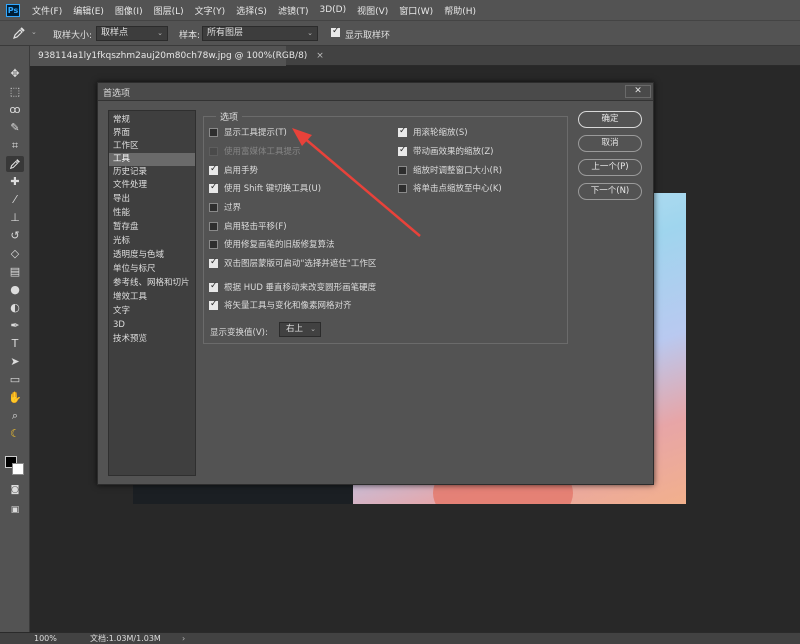  I want to click on enable-gestures-checkbox, so click(213, 169).